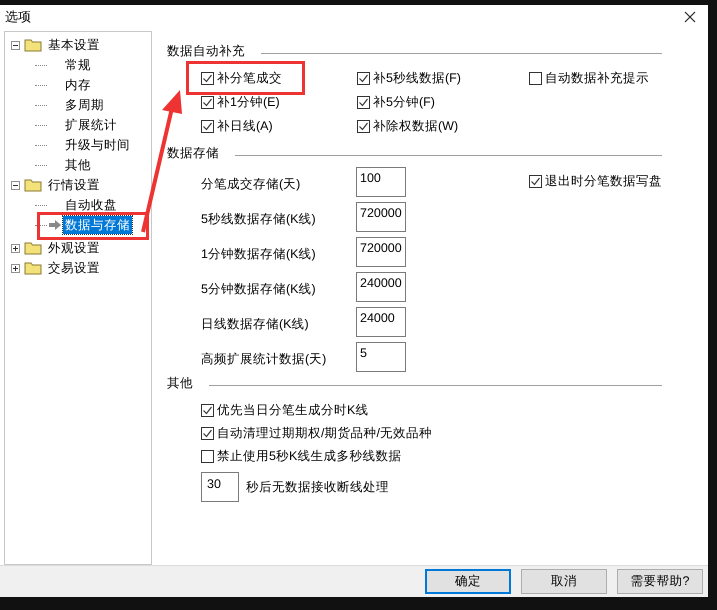 This screenshot has height=610, width=717. Describe the element at coordinates (292, 410) in the screenshot. I see `checkbox-label: 优先当日分笔生成分时K线` at that location.